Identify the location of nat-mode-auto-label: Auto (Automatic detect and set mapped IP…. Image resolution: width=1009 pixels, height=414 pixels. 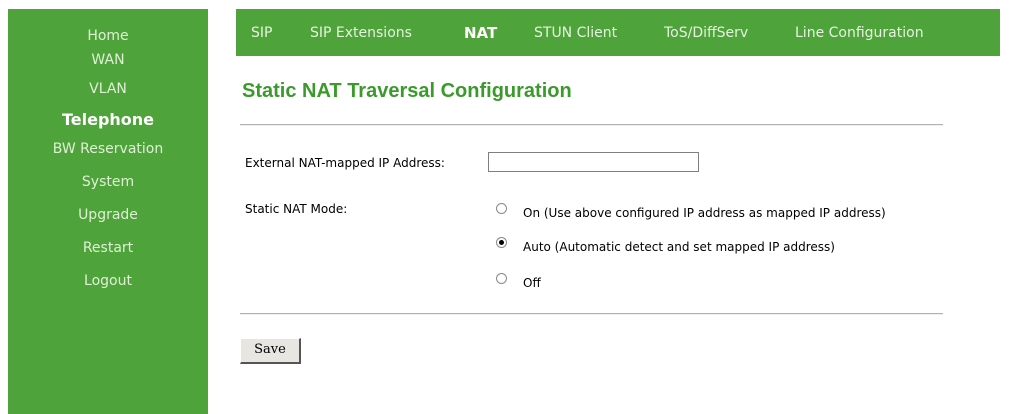
(679, 247).